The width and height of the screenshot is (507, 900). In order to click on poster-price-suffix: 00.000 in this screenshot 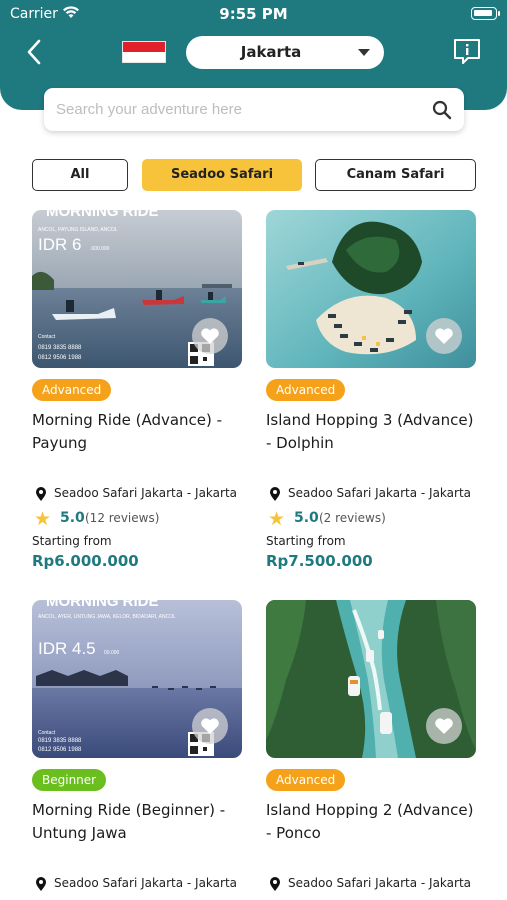, I will do `click(112, 653)`.